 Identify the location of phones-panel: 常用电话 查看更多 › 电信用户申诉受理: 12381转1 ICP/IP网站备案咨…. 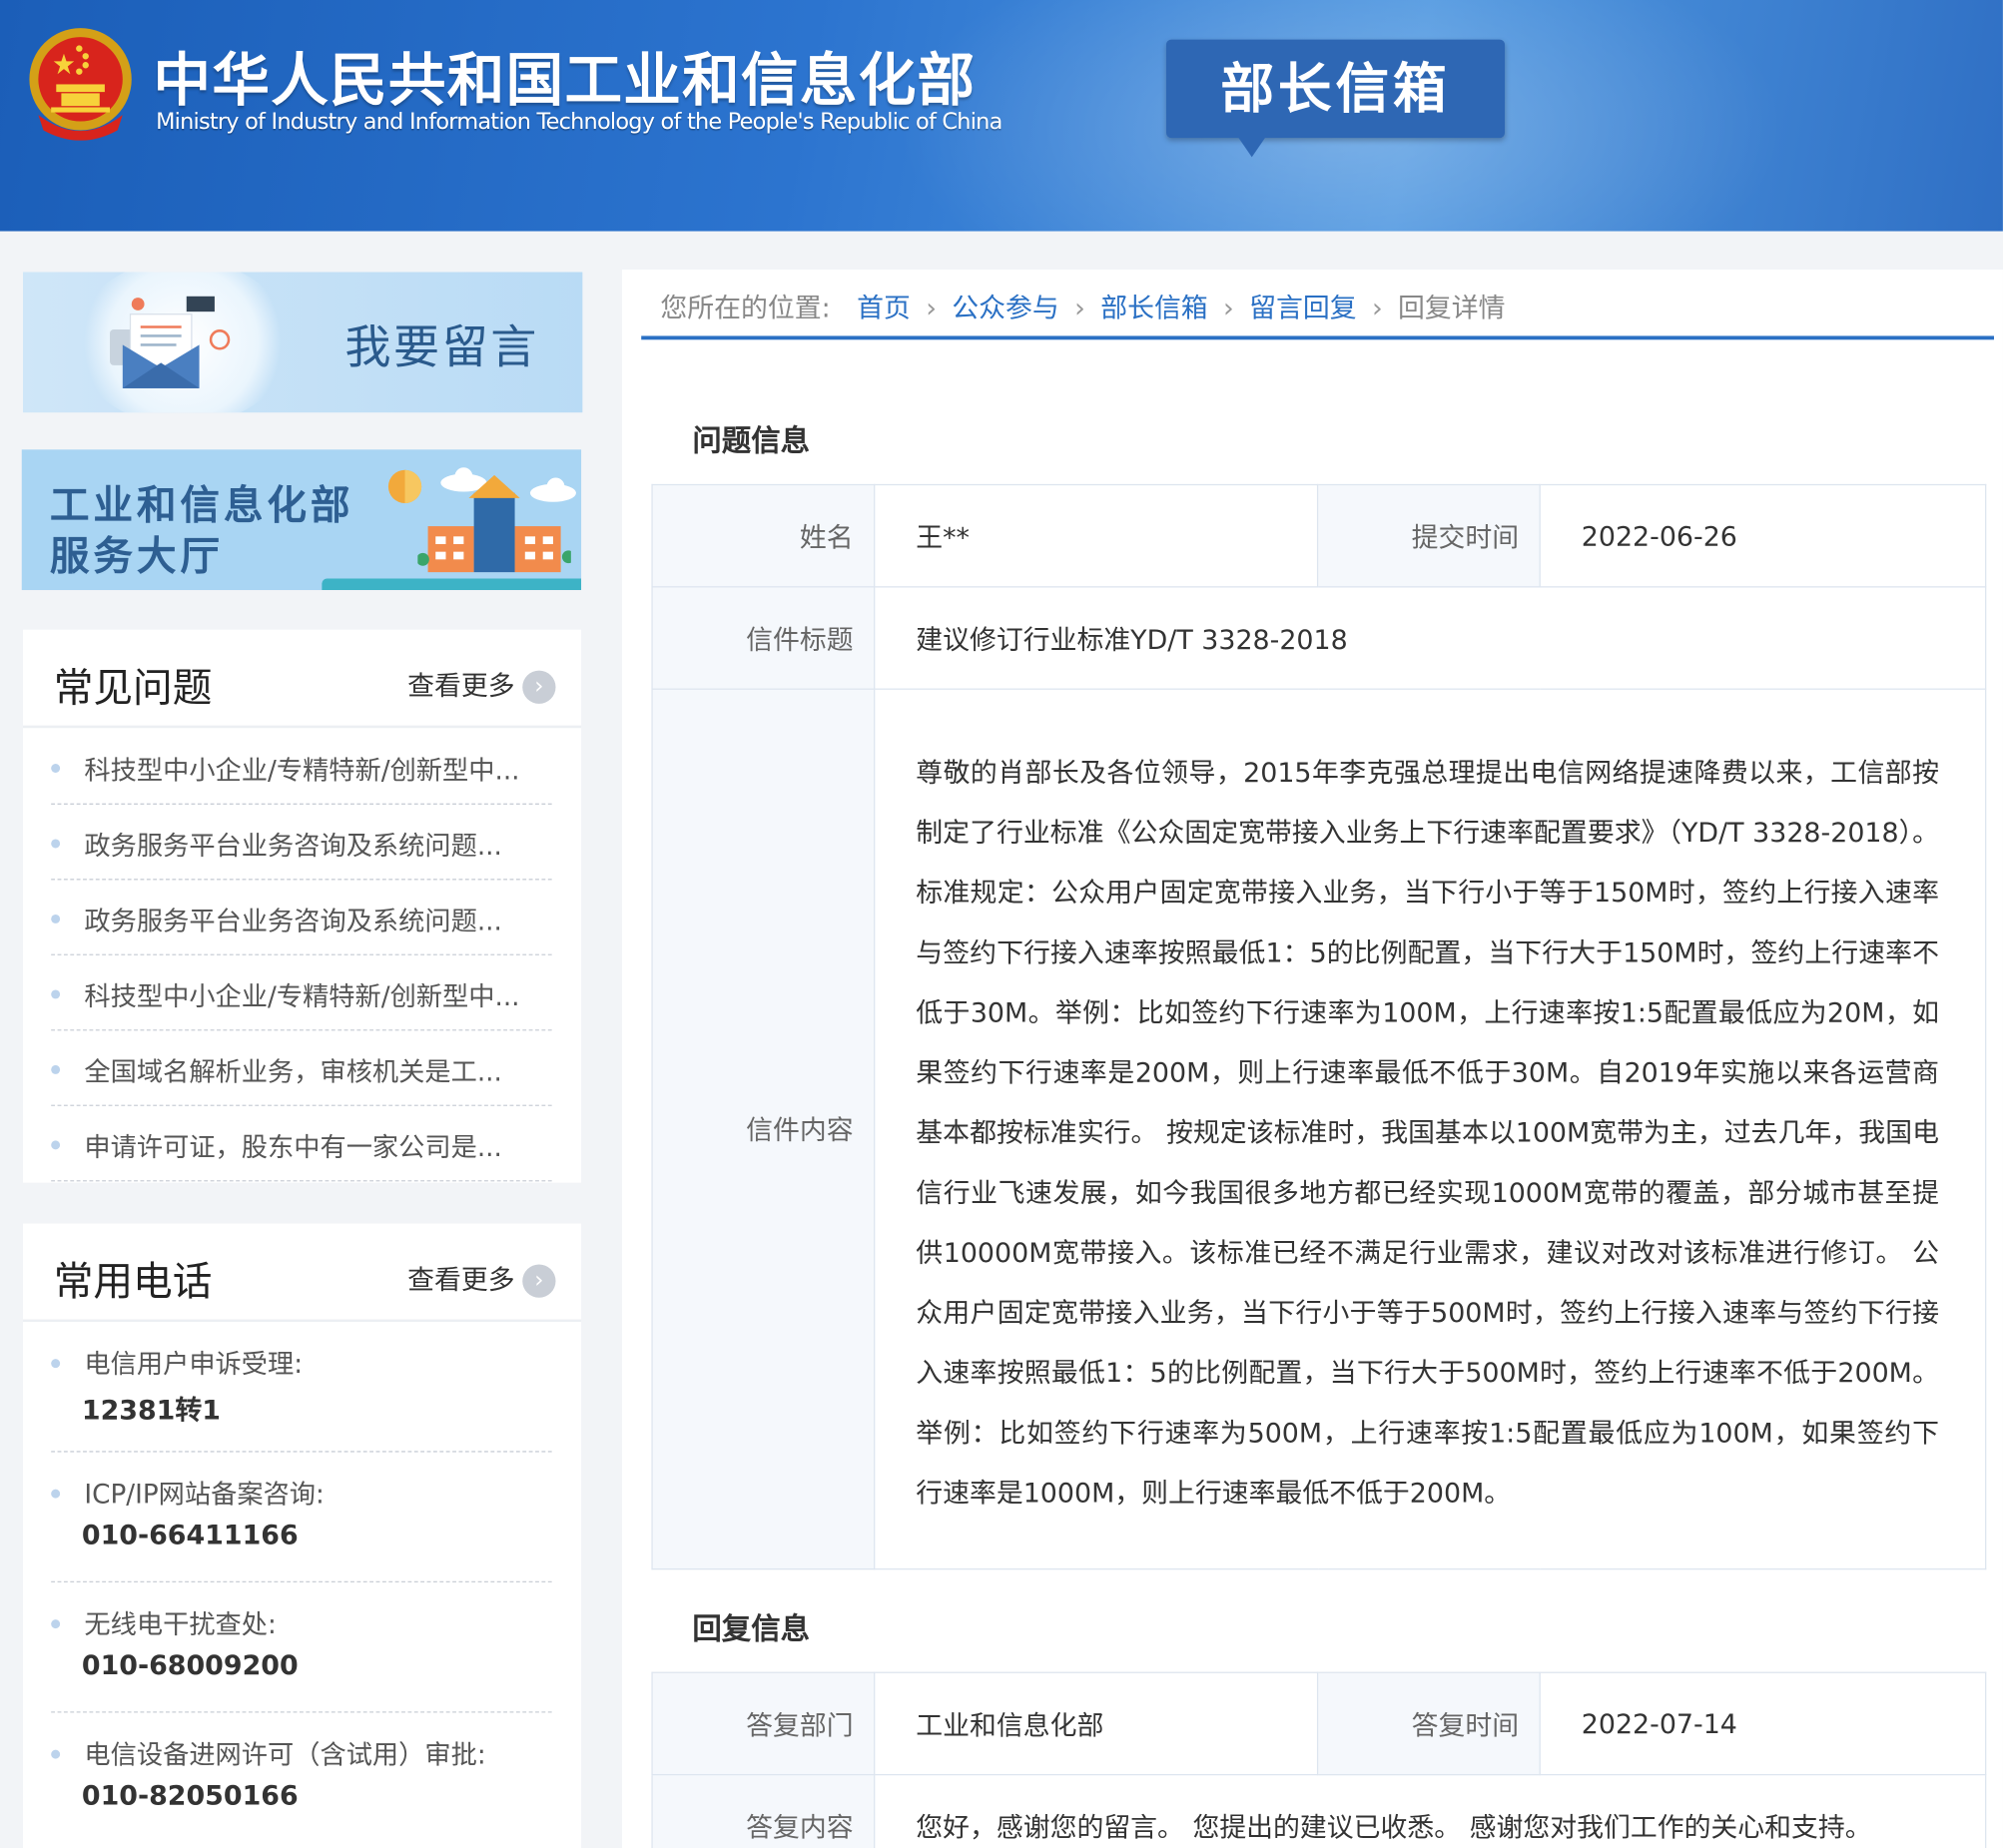
(302, 1535).